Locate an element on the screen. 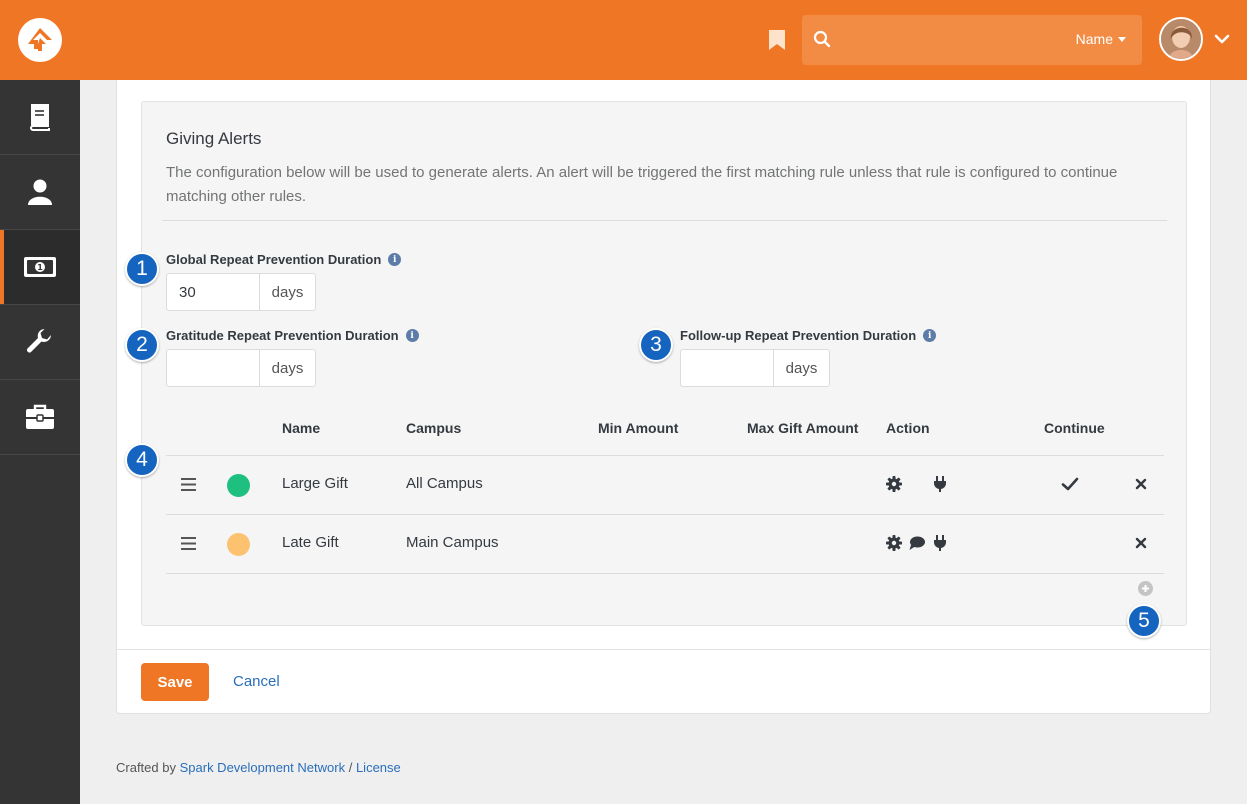 The height and width of the screenshot is (804, 1247). global-duration-label: Global Repeat Prevention Duration i is located at coordinates (284, 259).